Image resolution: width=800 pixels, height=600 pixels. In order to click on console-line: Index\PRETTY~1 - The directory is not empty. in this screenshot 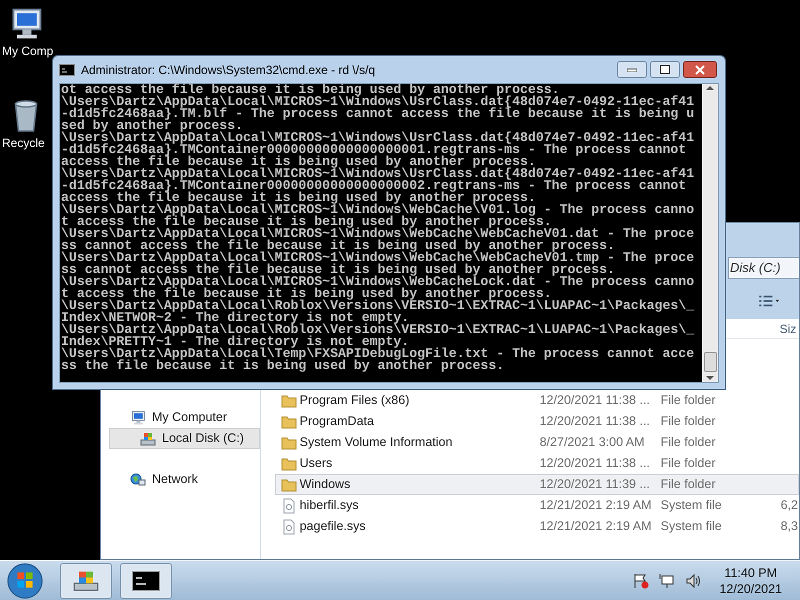, I will do `click(235, 342)`.